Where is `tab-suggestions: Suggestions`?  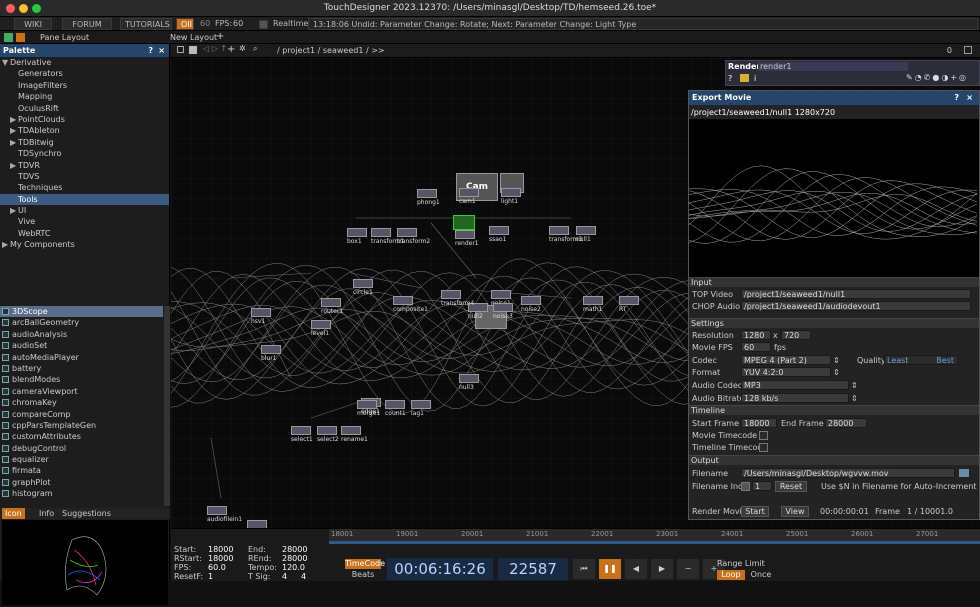 tab-suggestions: Suggestions is located at coordinates (86, 513).